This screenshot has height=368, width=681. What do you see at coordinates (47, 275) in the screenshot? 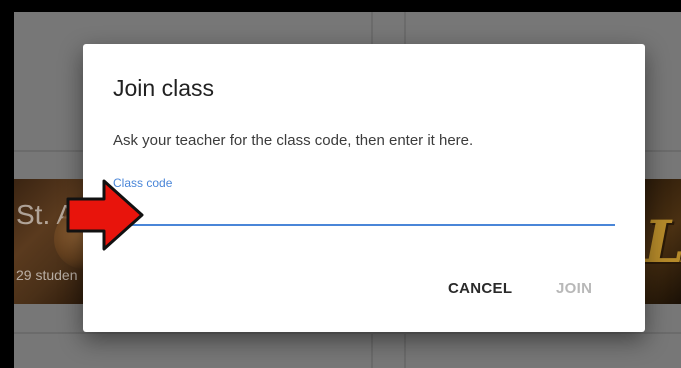
I see `class-card-student-count: 29 studen` at bounding box center [47, 275].